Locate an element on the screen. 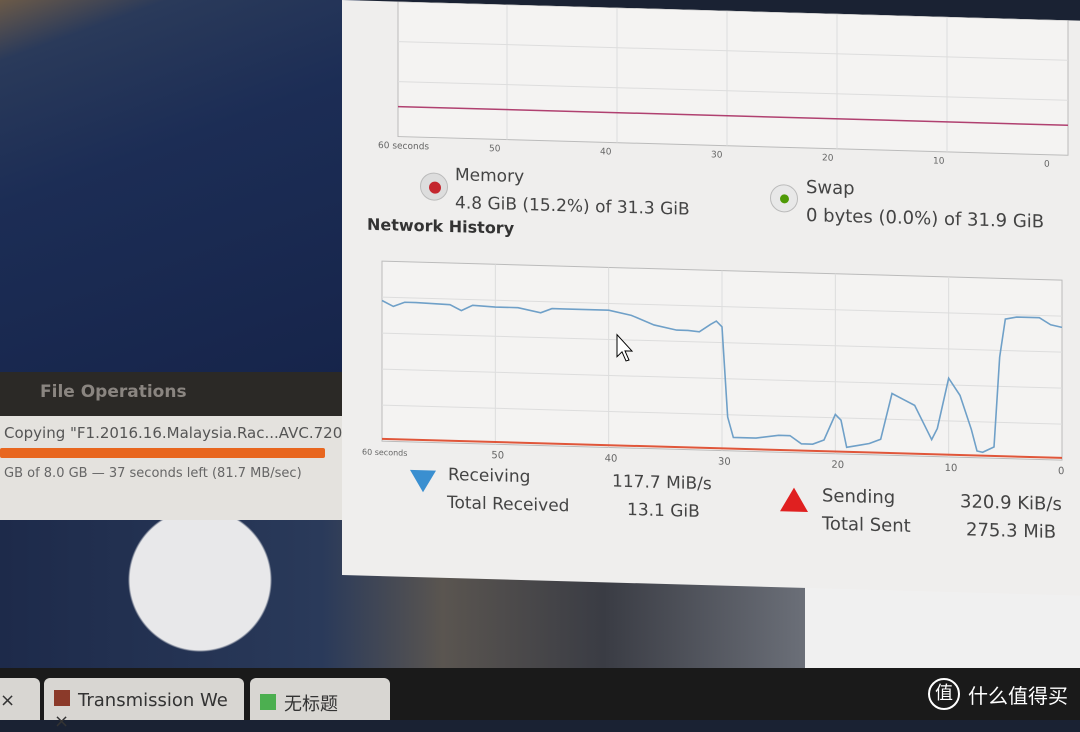  dialog-titlebar: File Operations is located at coordinates (171, 394).